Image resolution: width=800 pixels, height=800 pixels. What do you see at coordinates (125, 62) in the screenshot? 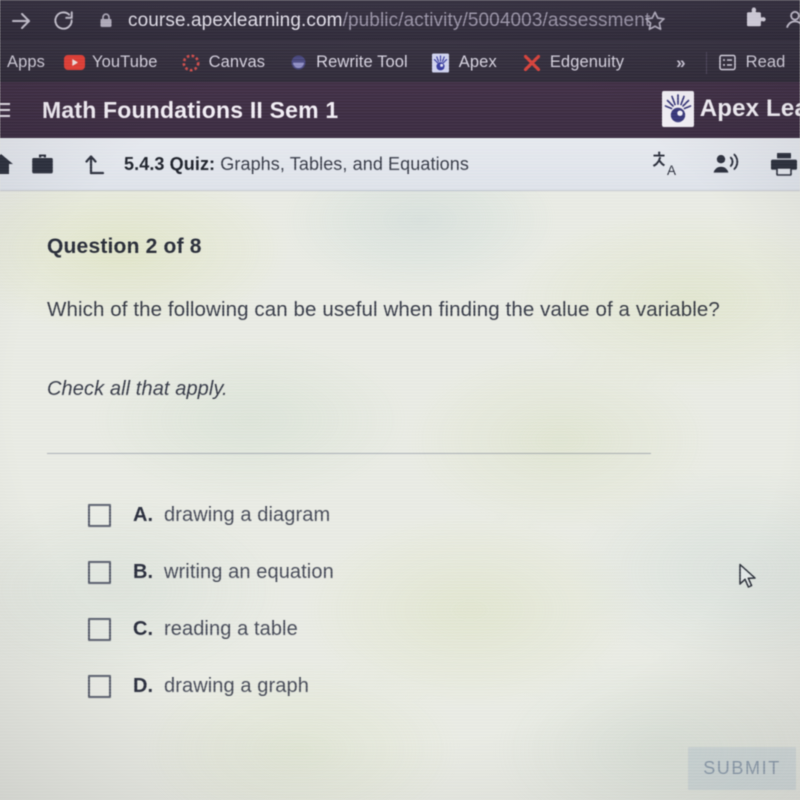
I see `bookmark-label: YouTube` at bounding box center [125, 62].